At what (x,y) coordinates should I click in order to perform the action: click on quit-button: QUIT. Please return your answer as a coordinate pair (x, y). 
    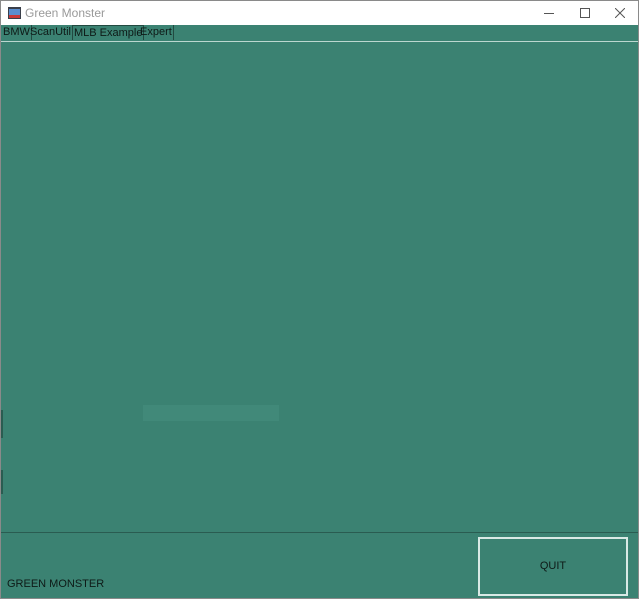
    Looking at the image, I should click on (553, 566).